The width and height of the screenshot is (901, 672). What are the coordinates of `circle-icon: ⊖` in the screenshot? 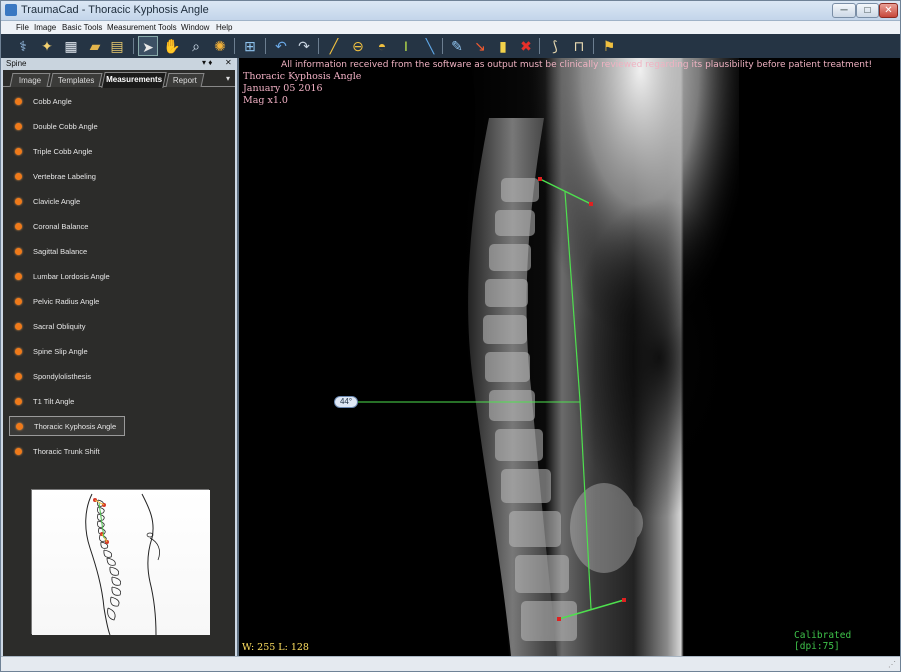 It's located at (358, 46).